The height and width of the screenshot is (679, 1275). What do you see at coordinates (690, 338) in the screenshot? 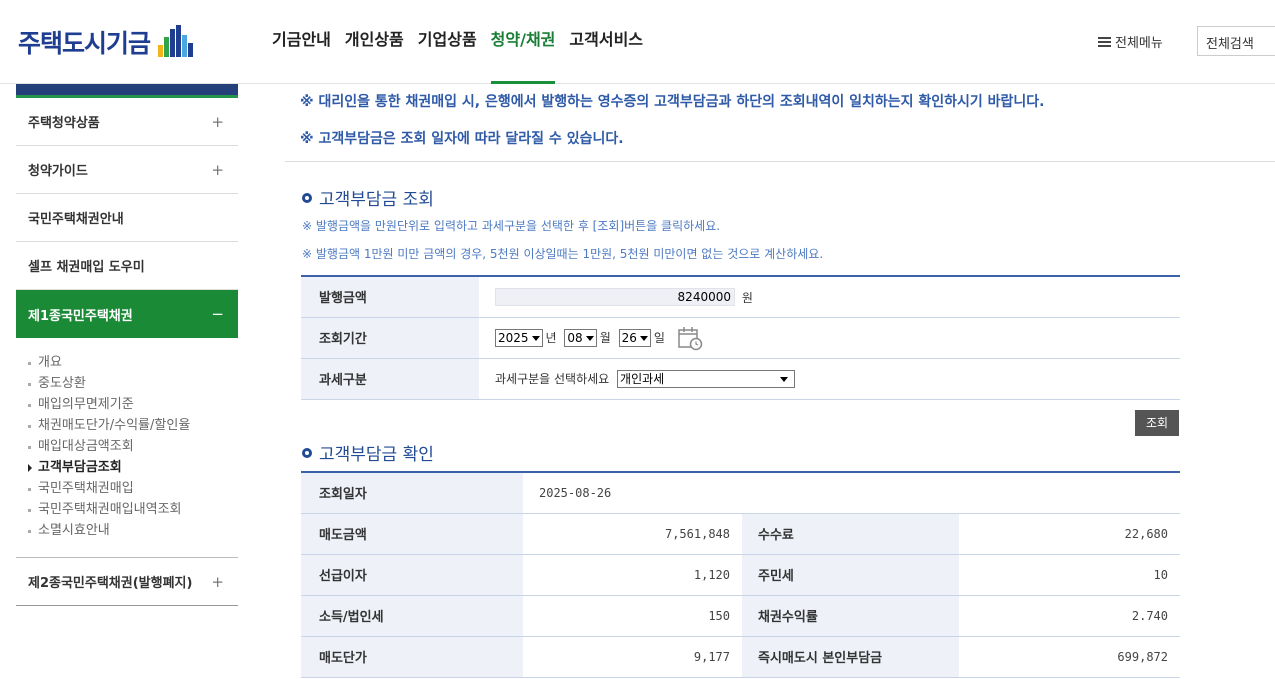
I see `calendar-icon` at bounding box center [690, 338].